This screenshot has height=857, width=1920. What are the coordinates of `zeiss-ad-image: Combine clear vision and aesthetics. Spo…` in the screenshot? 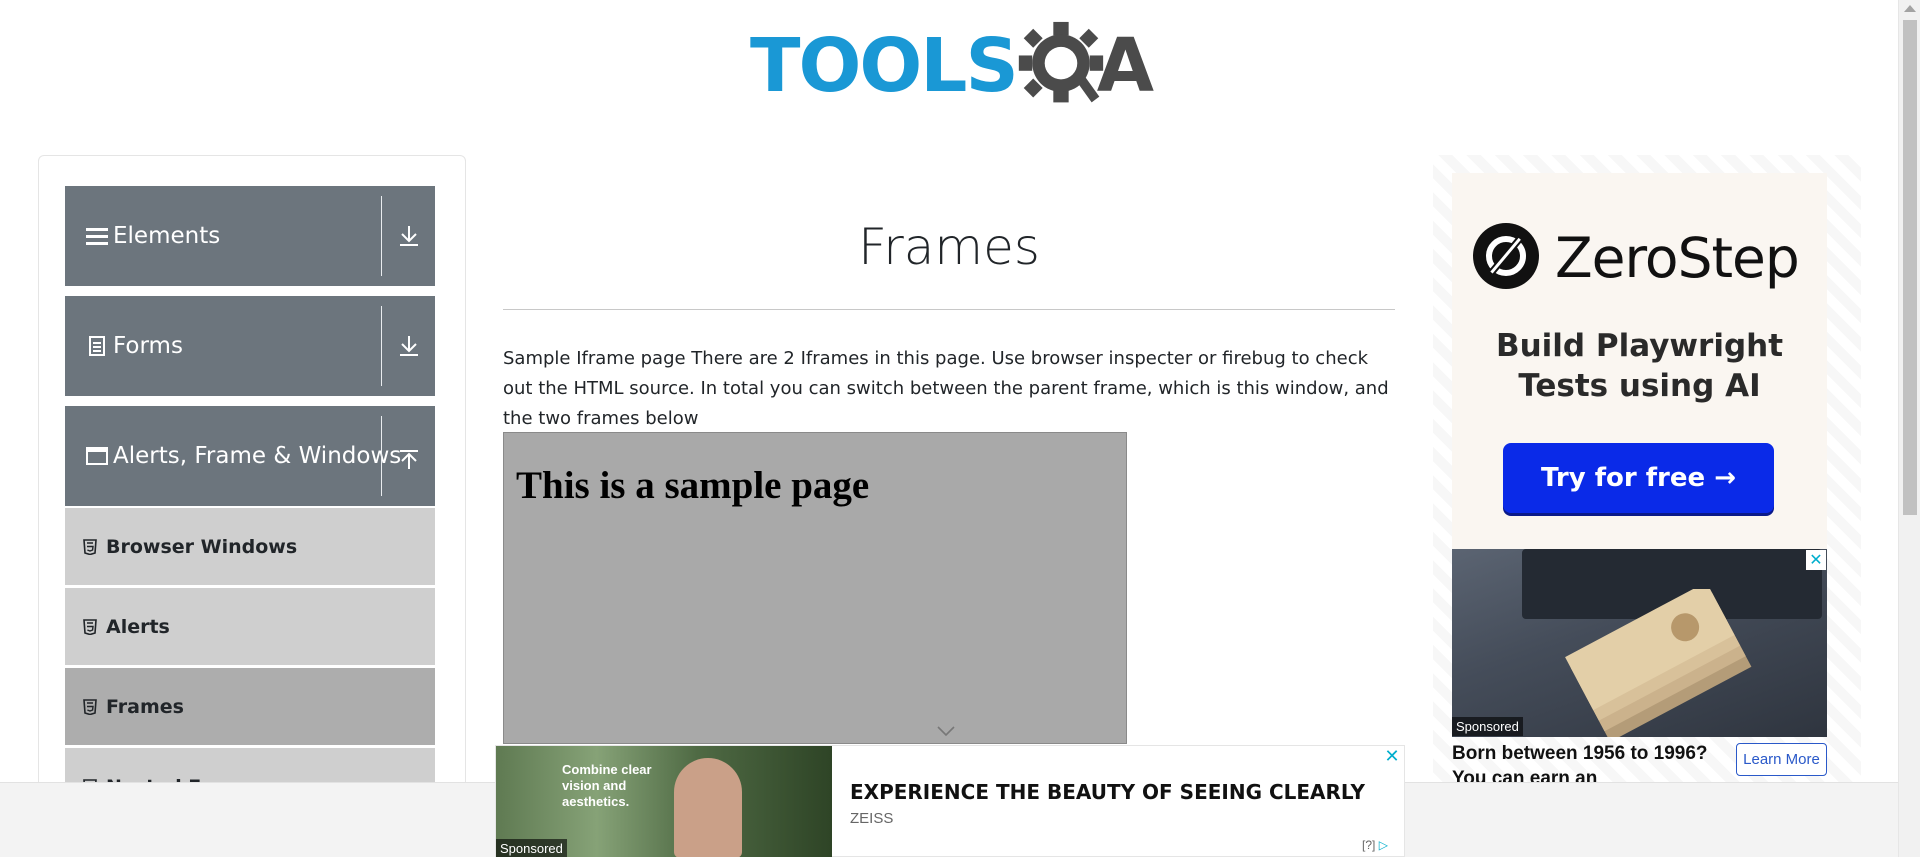 It's located at (664, 801).